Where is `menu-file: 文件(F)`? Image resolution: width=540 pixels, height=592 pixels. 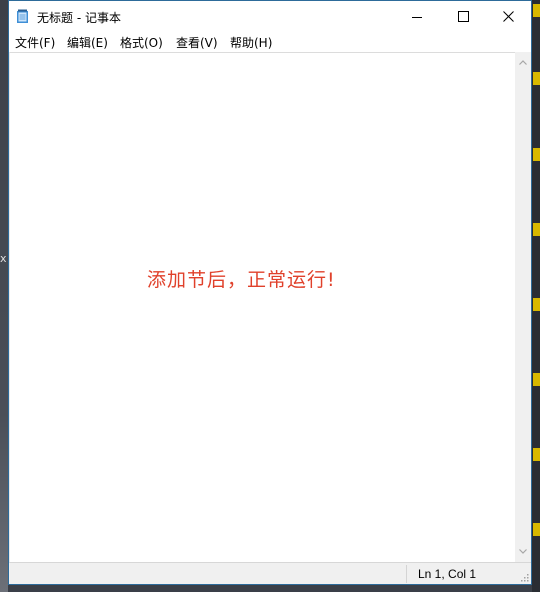 menu-file: 文件(F) is located at coordinates (35, 42).